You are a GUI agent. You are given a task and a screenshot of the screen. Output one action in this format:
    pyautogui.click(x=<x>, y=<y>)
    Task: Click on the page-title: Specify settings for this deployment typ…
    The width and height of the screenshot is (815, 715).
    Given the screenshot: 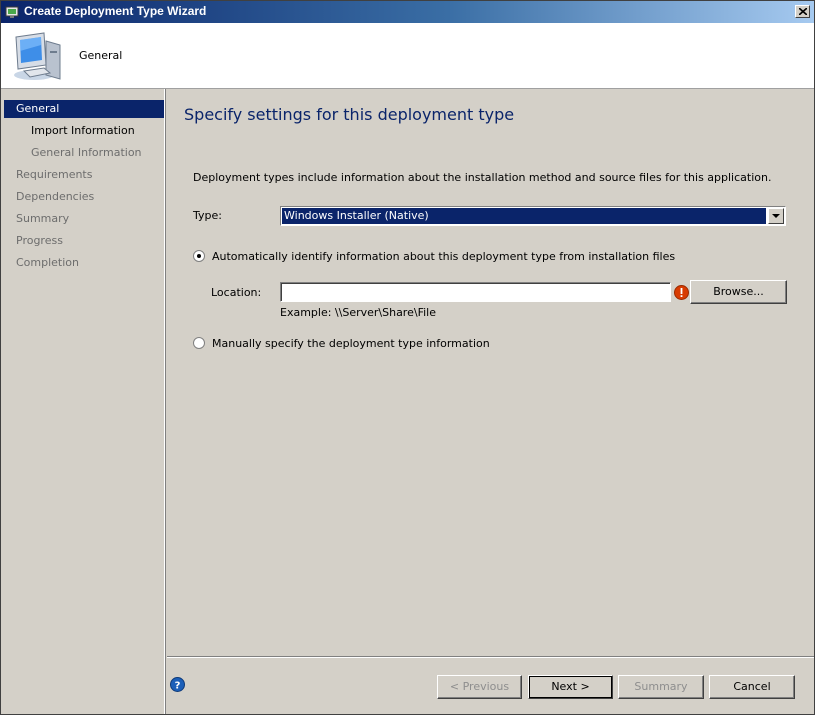 What is the action you would take?
    pyautogui.click(x=349, y=114)
    